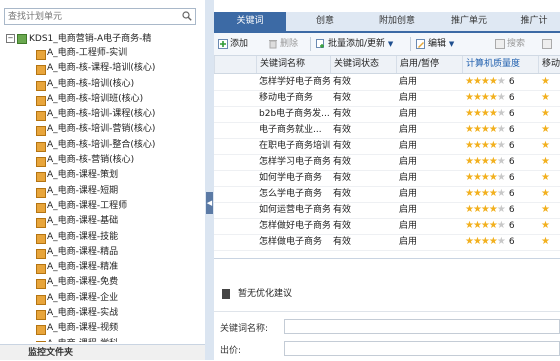 Image resolution: width=560 pixels, height=361 pixels. Describe the element at coordinates (387, 226) in the screenshot. I see `table-row: 怎样做好电子商务 有效 启用 ★★★★★ 6 ★` at that location.